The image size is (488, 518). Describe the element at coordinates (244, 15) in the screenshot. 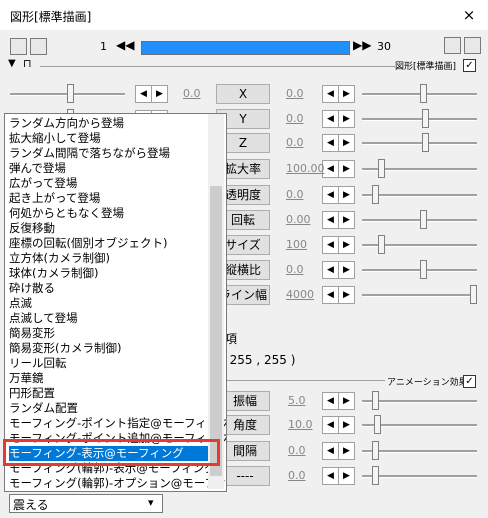

I see `title-bar: 図形[標準描画] ×` at that location.